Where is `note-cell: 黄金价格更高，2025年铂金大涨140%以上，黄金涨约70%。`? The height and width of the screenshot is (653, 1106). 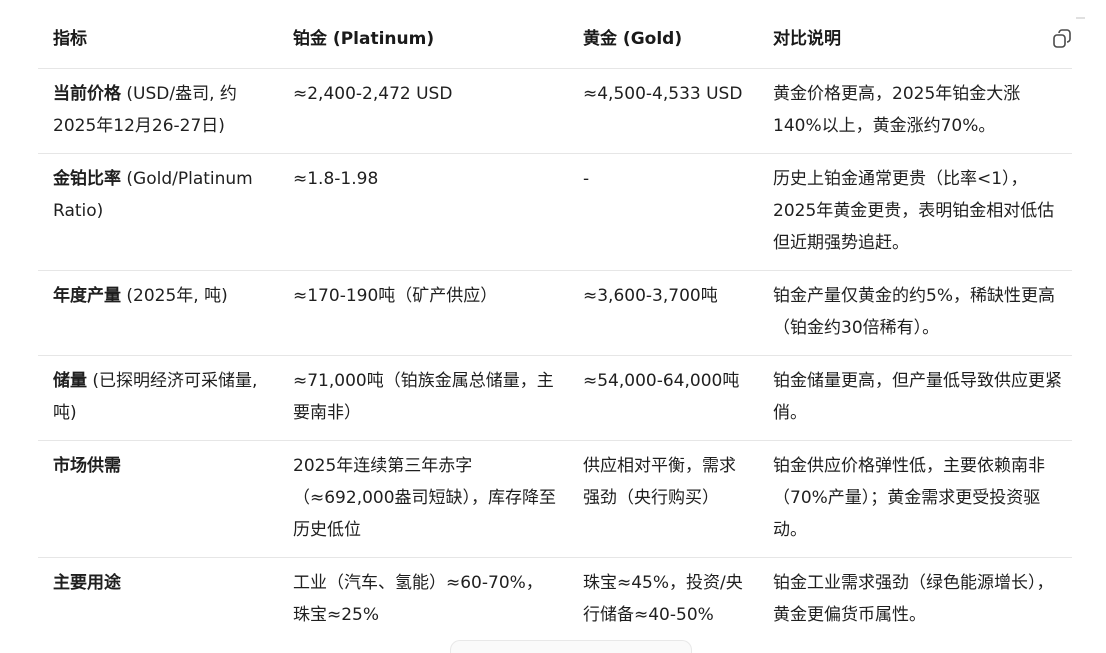
note-cell: 黄金价格更高，2025年铂金大涨140%以上，黄金涨约70%。 is located at coordinates (915, 111).